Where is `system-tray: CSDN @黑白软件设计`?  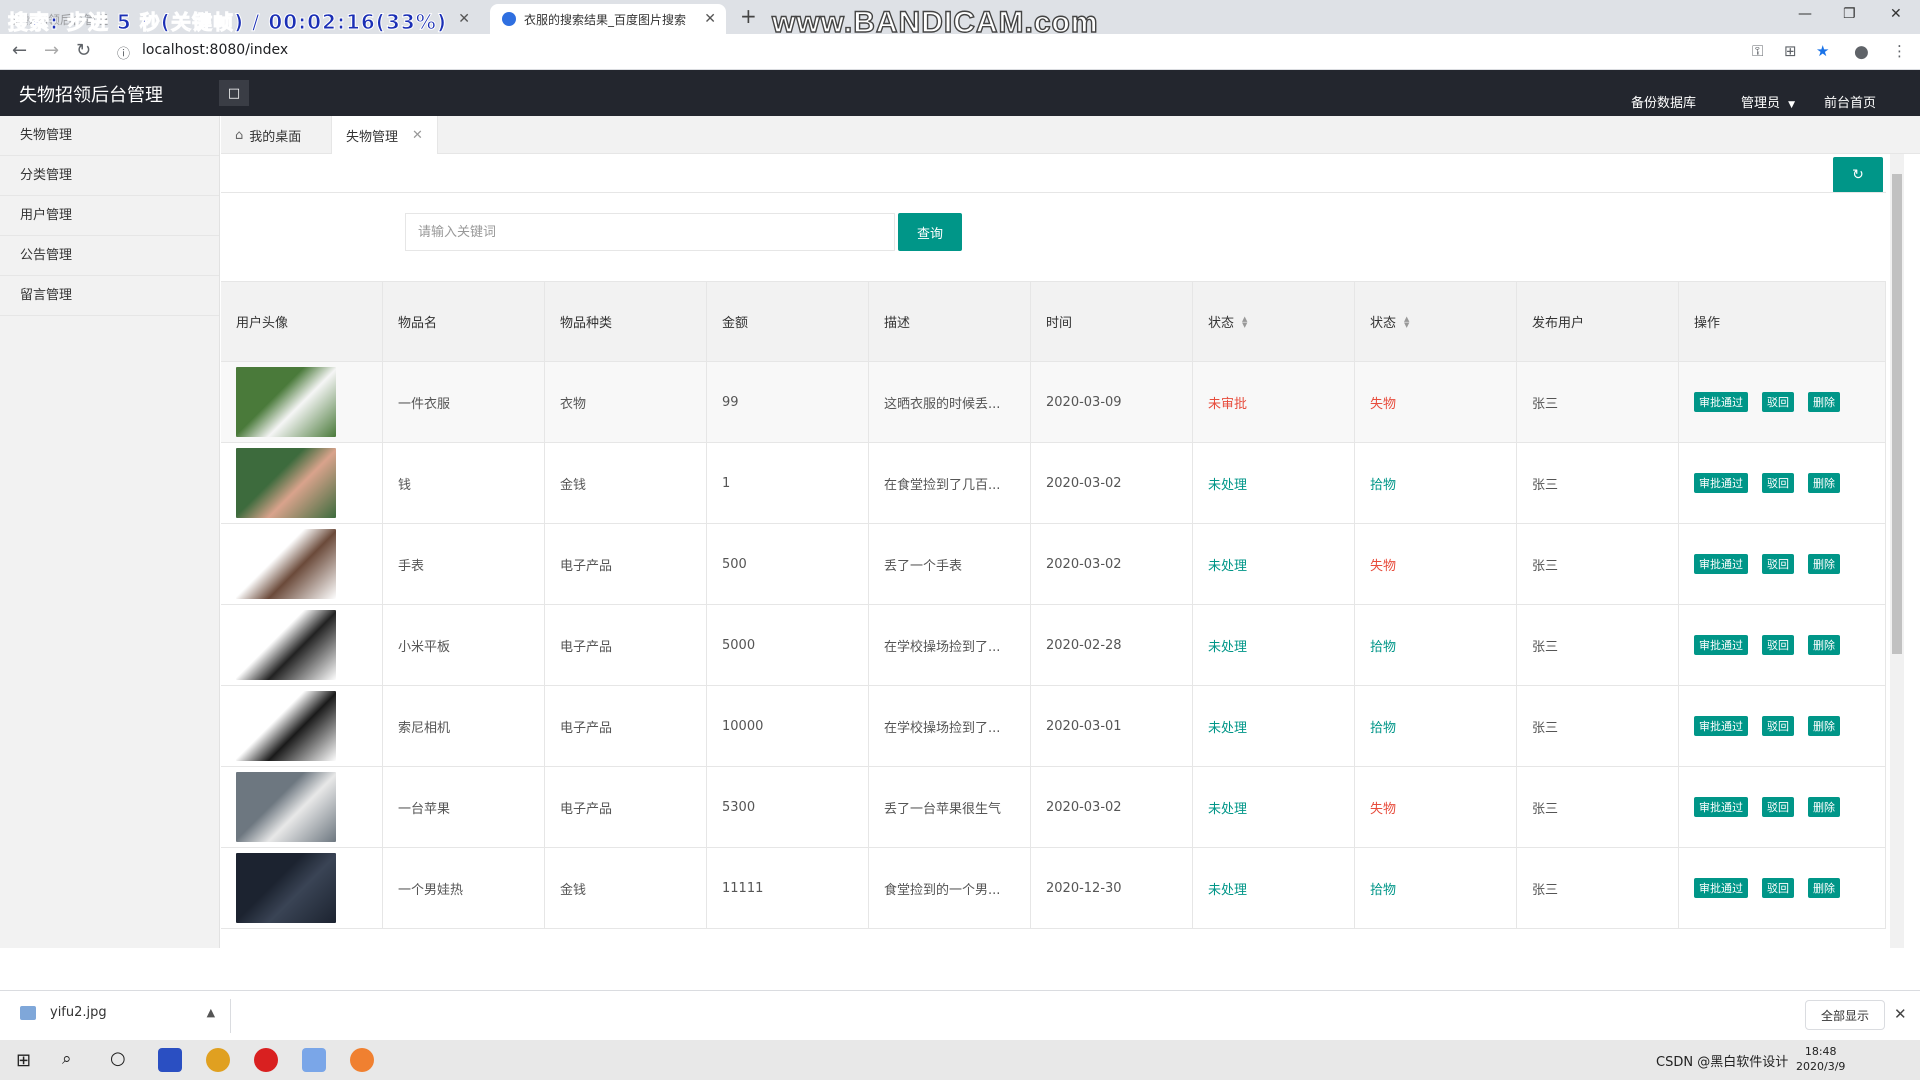 system-tray: CSDN @黑白软件设计 is located at coordinates (1722, 1062).